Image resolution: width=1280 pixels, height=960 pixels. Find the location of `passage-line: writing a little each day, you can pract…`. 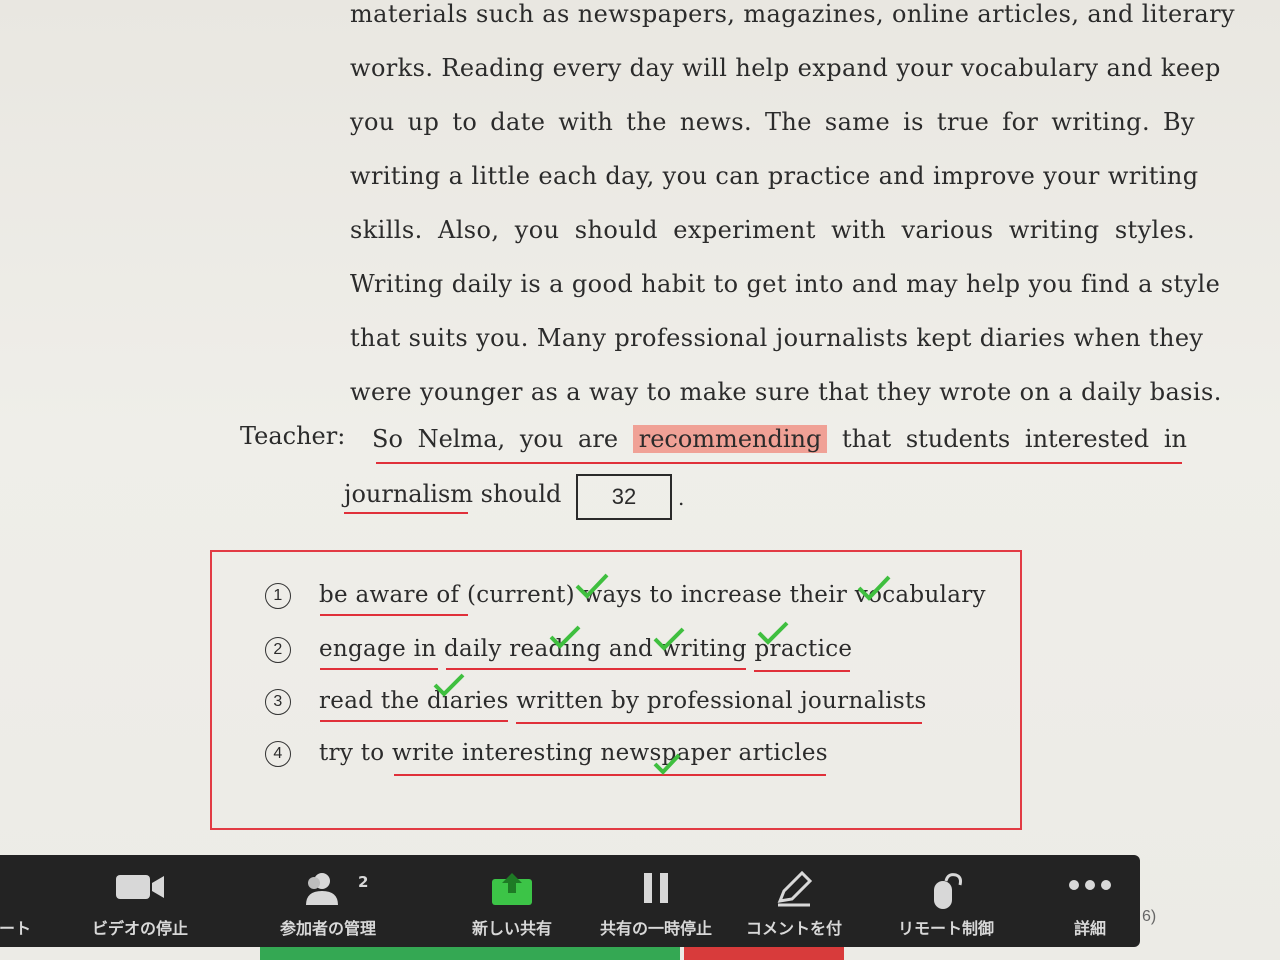

passage-line: writing a little each day, you can pract… is located at coordinates (774, 176).